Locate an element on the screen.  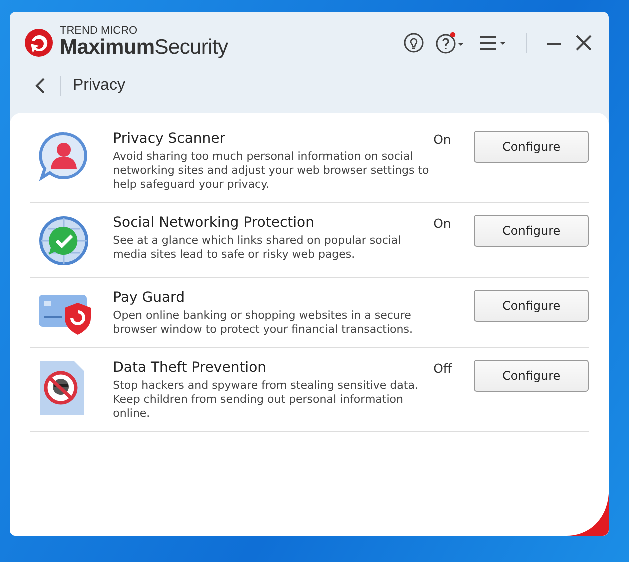
brand-text: TREND MICRO is located at coordinates (99, 32).